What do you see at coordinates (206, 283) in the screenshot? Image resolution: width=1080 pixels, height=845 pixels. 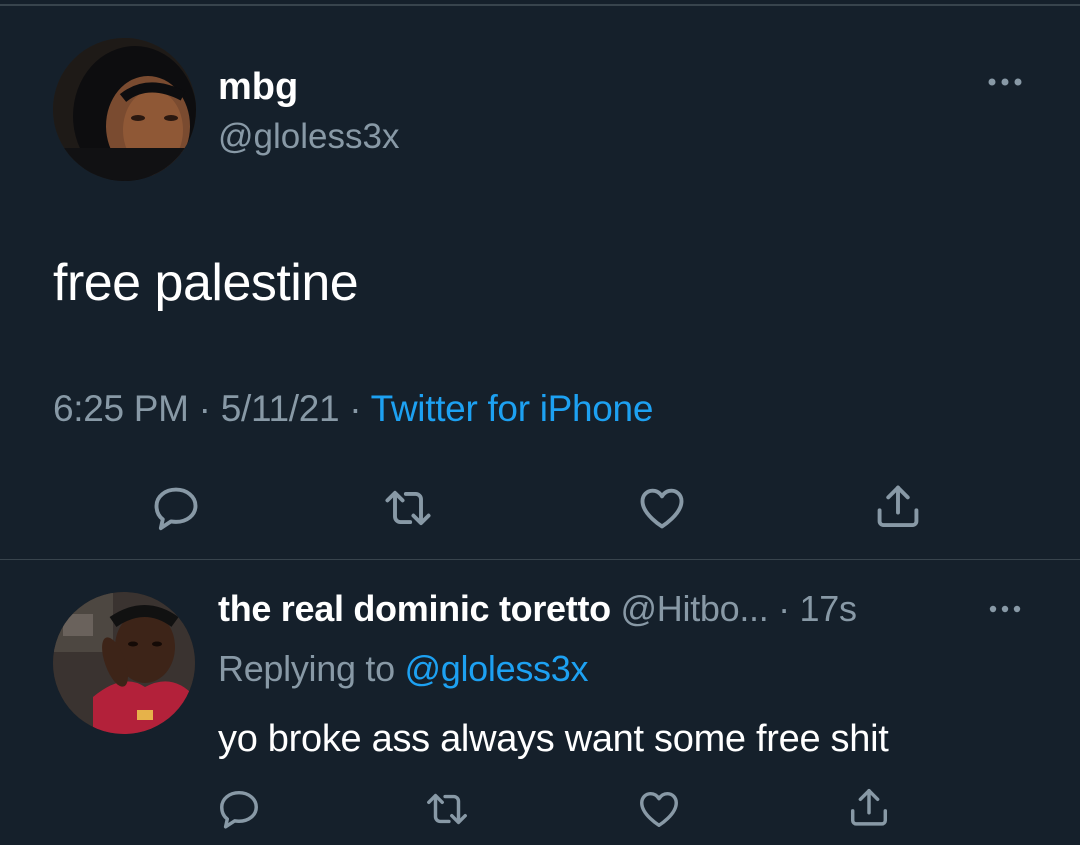 I see `tweet-text: free palestine` at bounding box center [206, 283].